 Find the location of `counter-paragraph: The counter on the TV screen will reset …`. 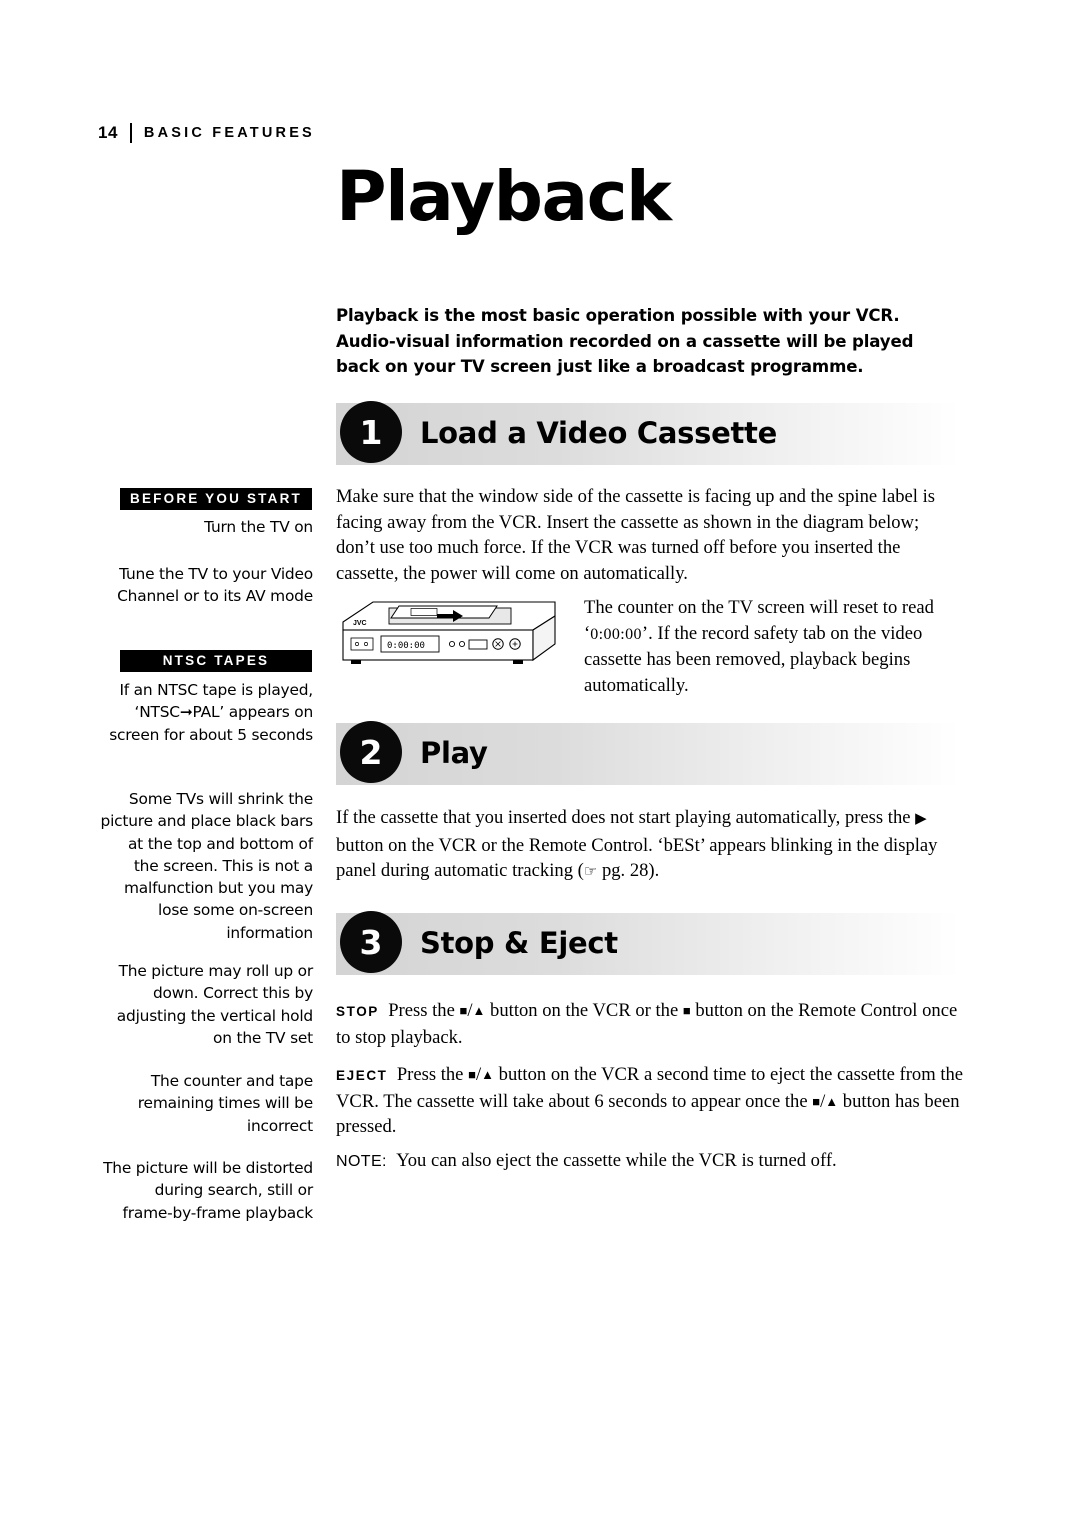

counter-paragraph: The counter on the TV screen will reset … is located at coordinates (772, 647).